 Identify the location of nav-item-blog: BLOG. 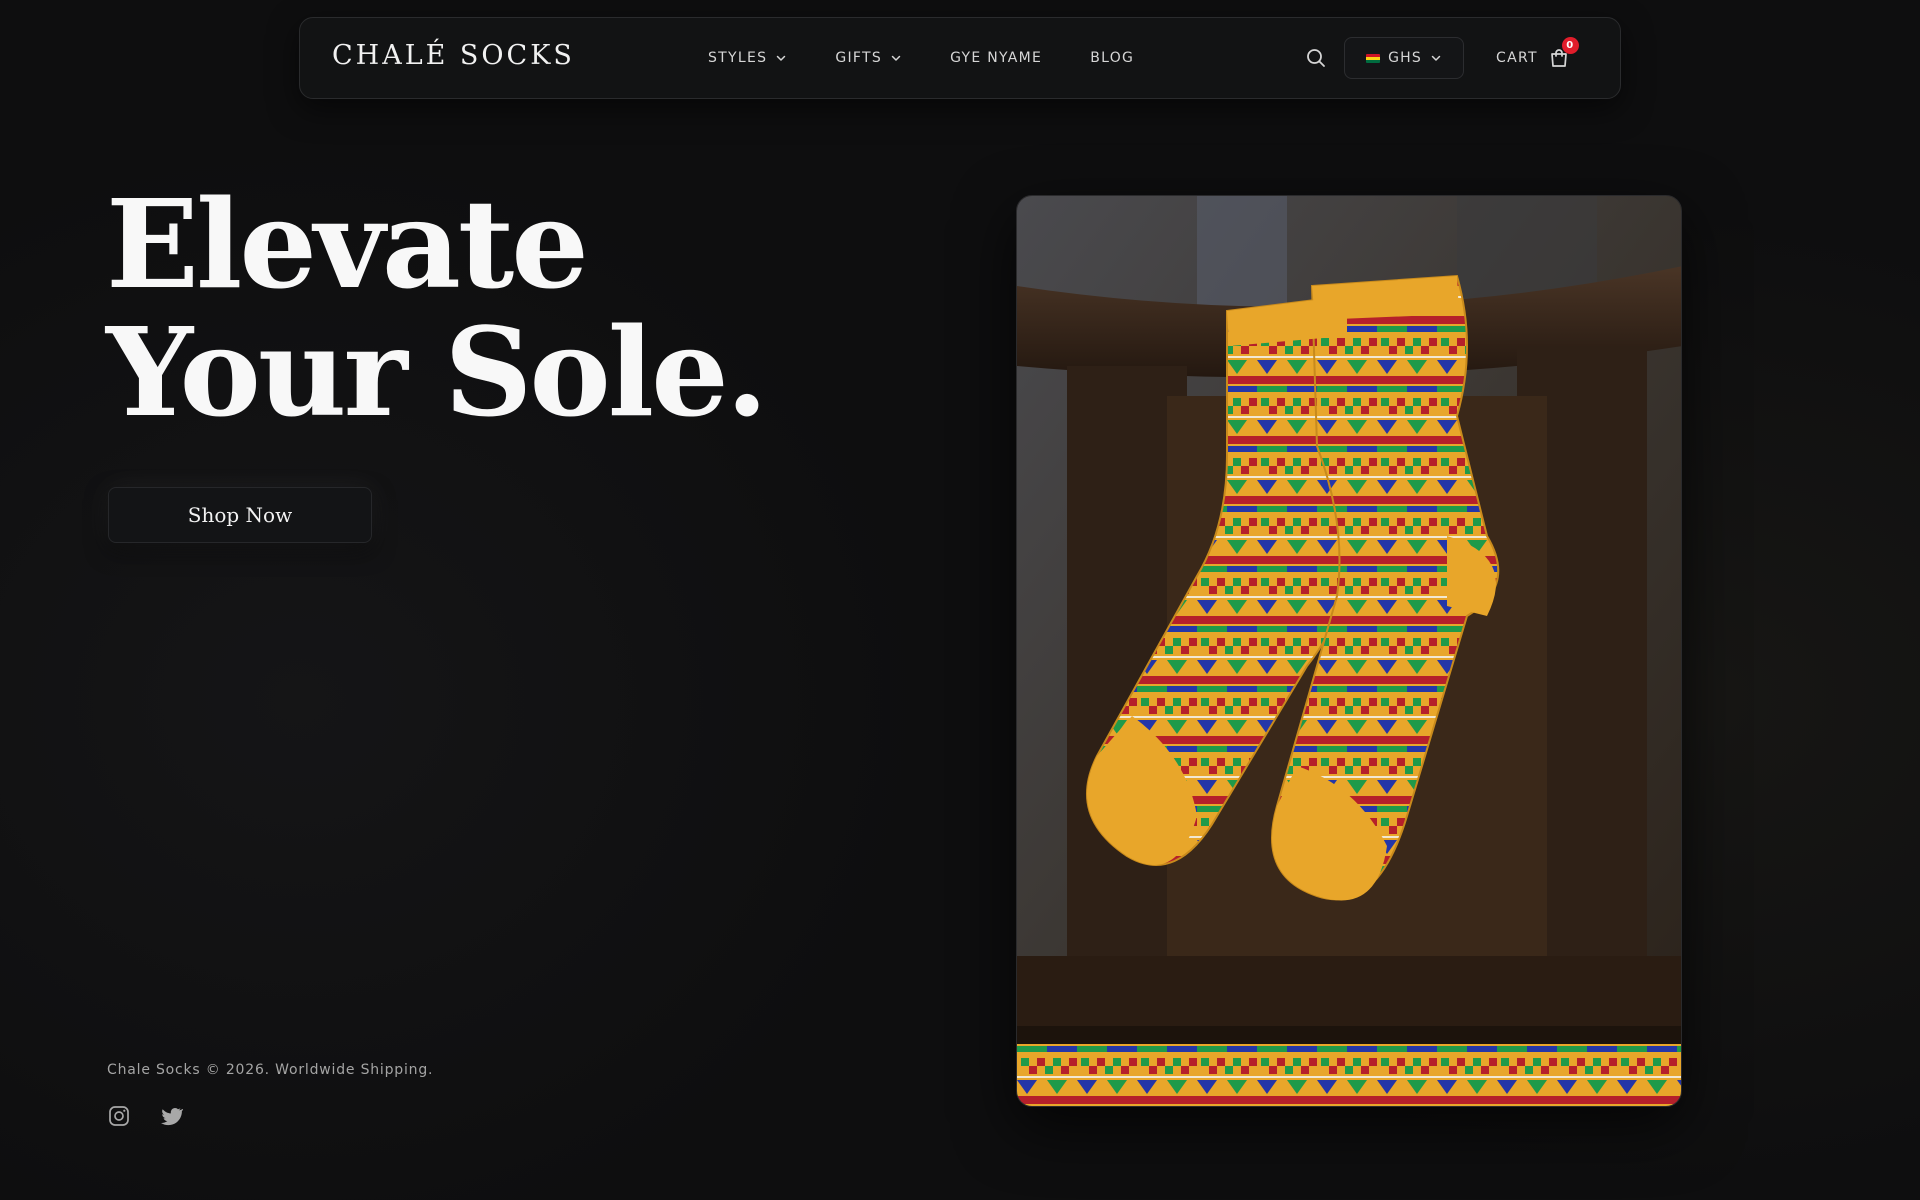
(1112, 58).